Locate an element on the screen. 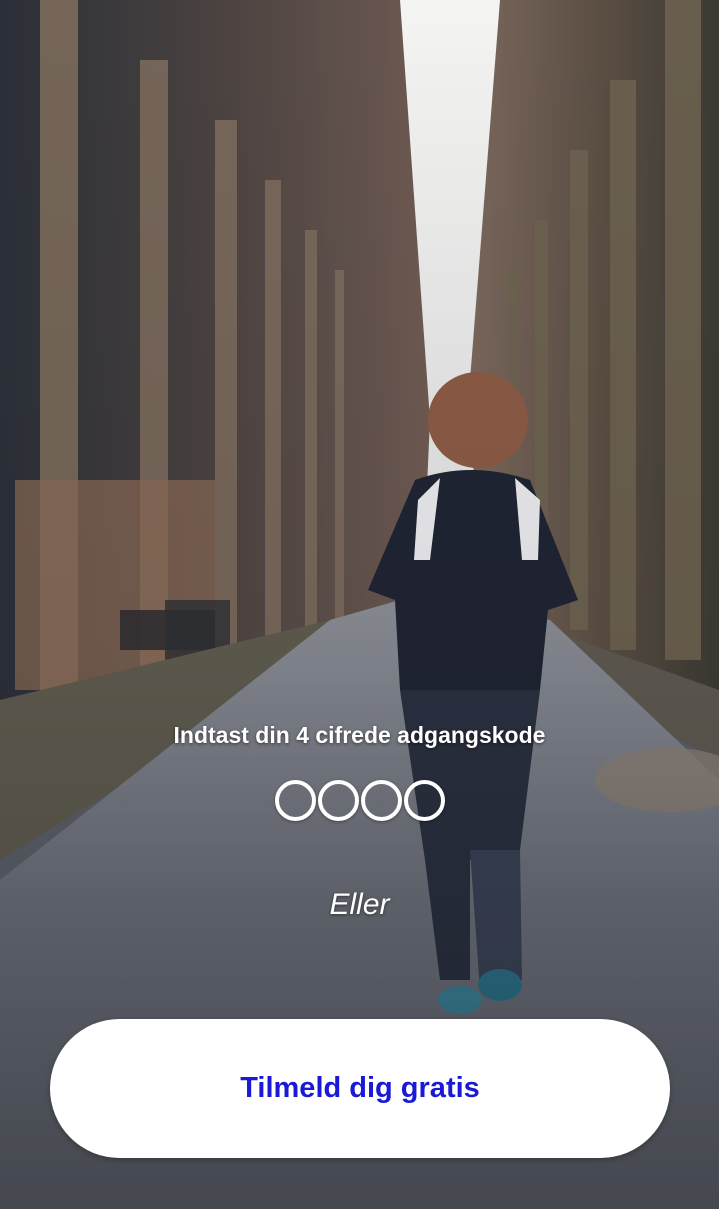 The image size is (719, 1209). pin-code-input is located at coordinates (359, 800).